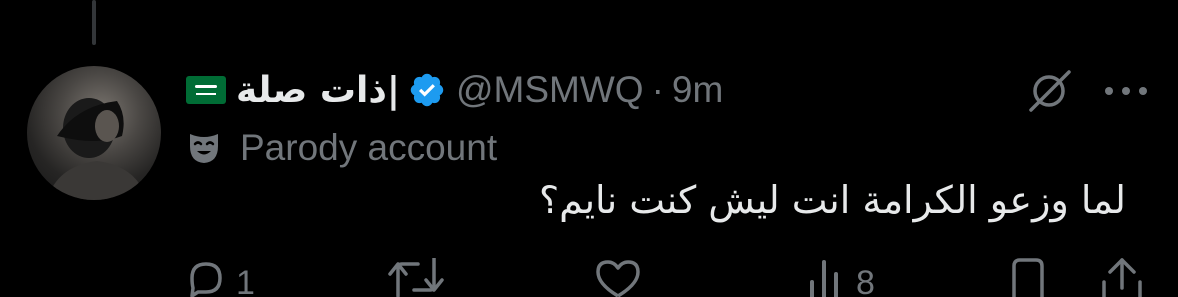 The image size is (1178, 297). I want to click on repost-button, so click(421, 277).